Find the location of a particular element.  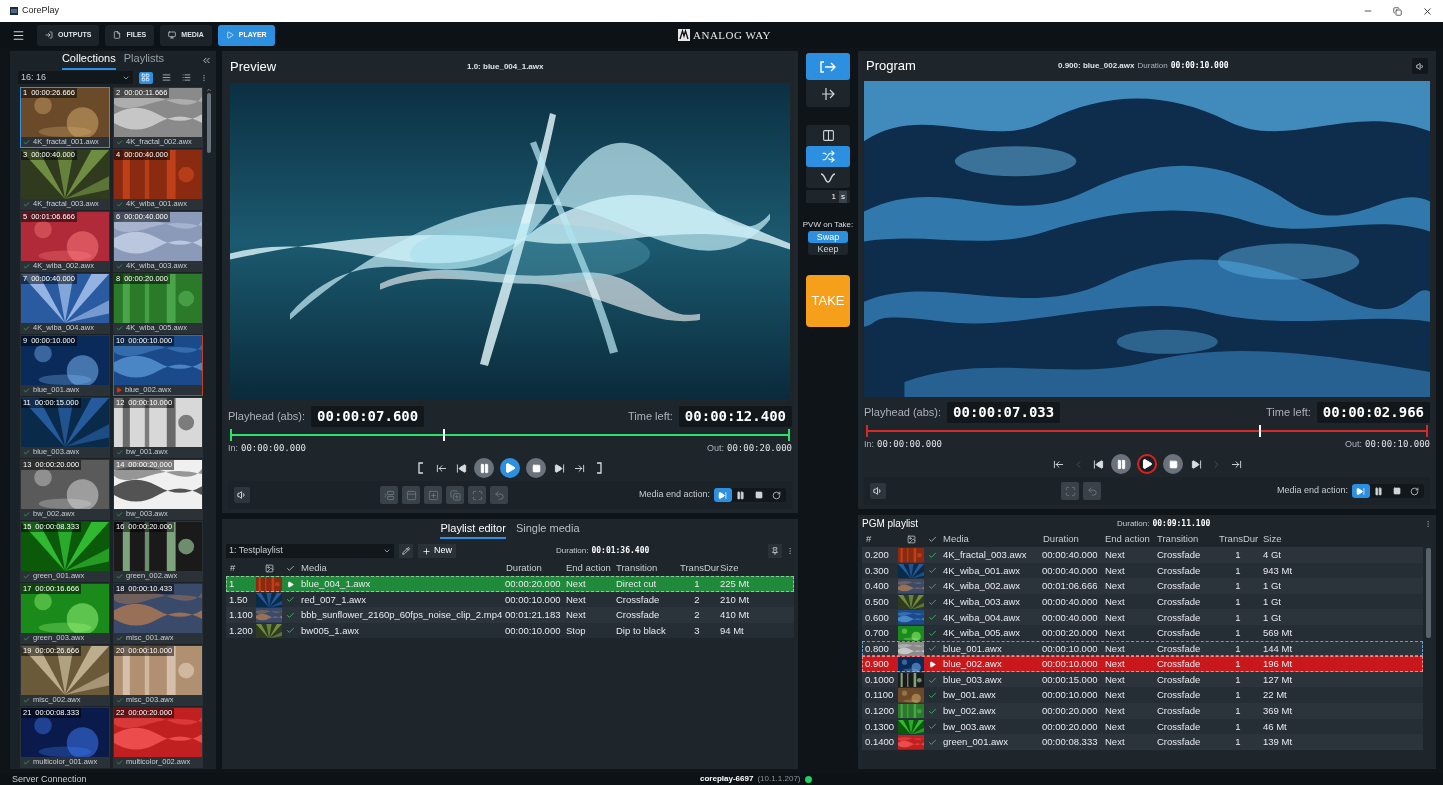

file-icon is located at coordinates (117, 35).